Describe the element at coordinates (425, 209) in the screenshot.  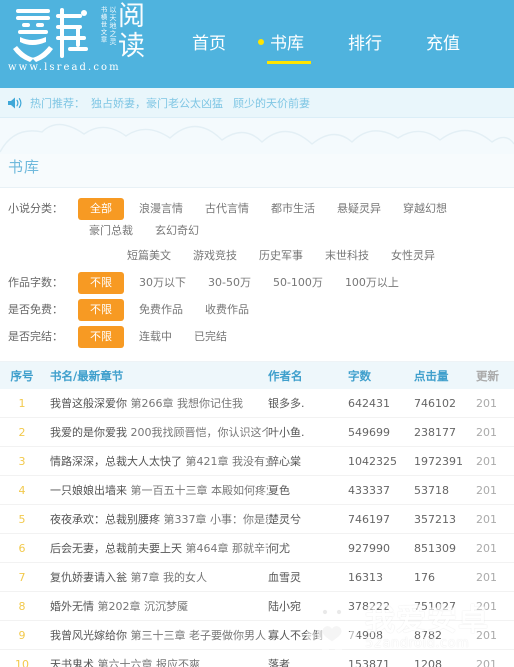
I see `filter-option-category-5: 穿越幻想` at that location.